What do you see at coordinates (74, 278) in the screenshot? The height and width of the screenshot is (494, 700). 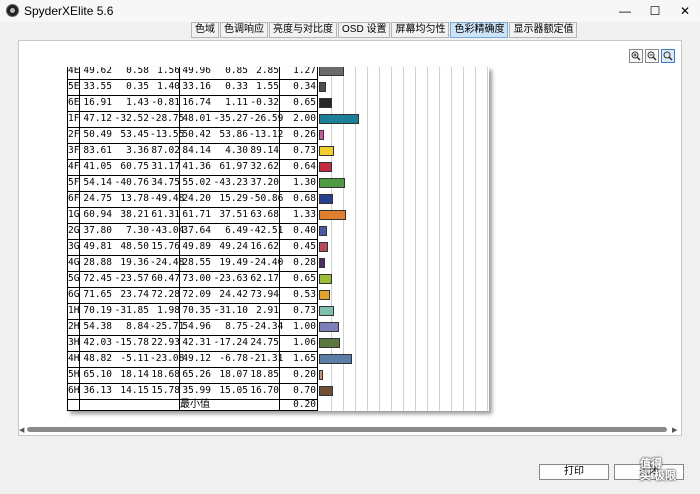 I see `patch-id: 5G` at bounding box center [74, 278].